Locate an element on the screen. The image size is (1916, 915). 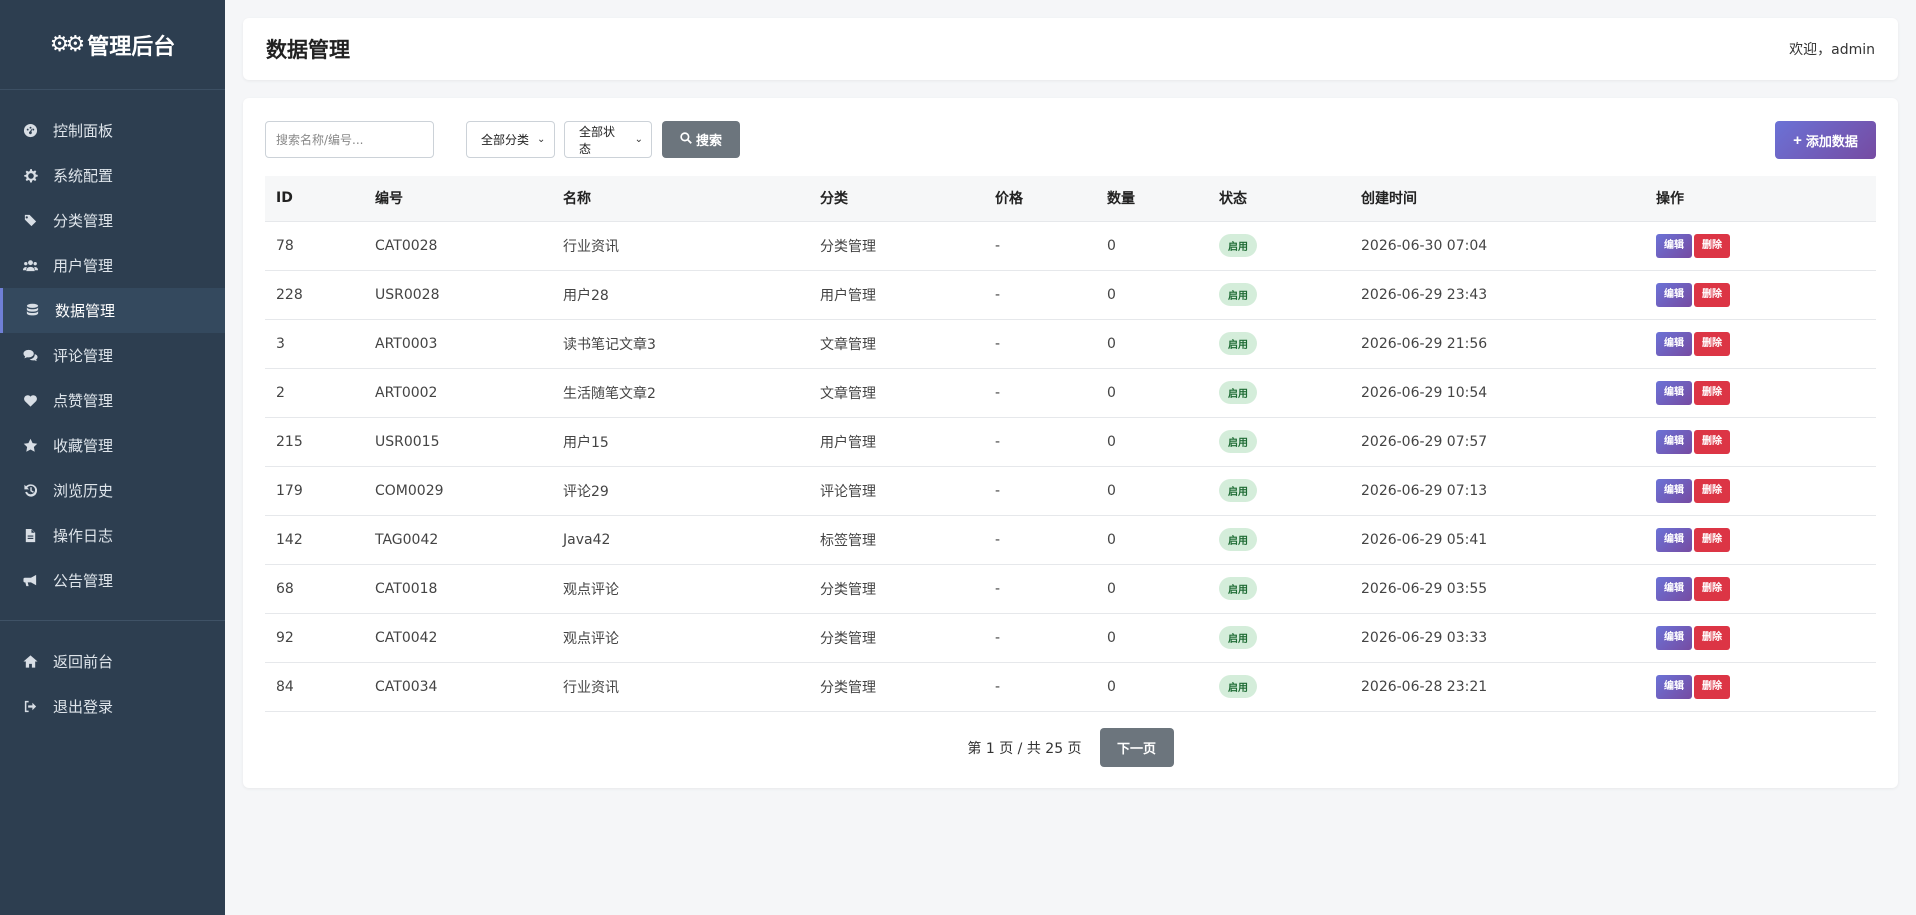
sidebar-item-home: 返回前台 is located at coordinates (112, 661).